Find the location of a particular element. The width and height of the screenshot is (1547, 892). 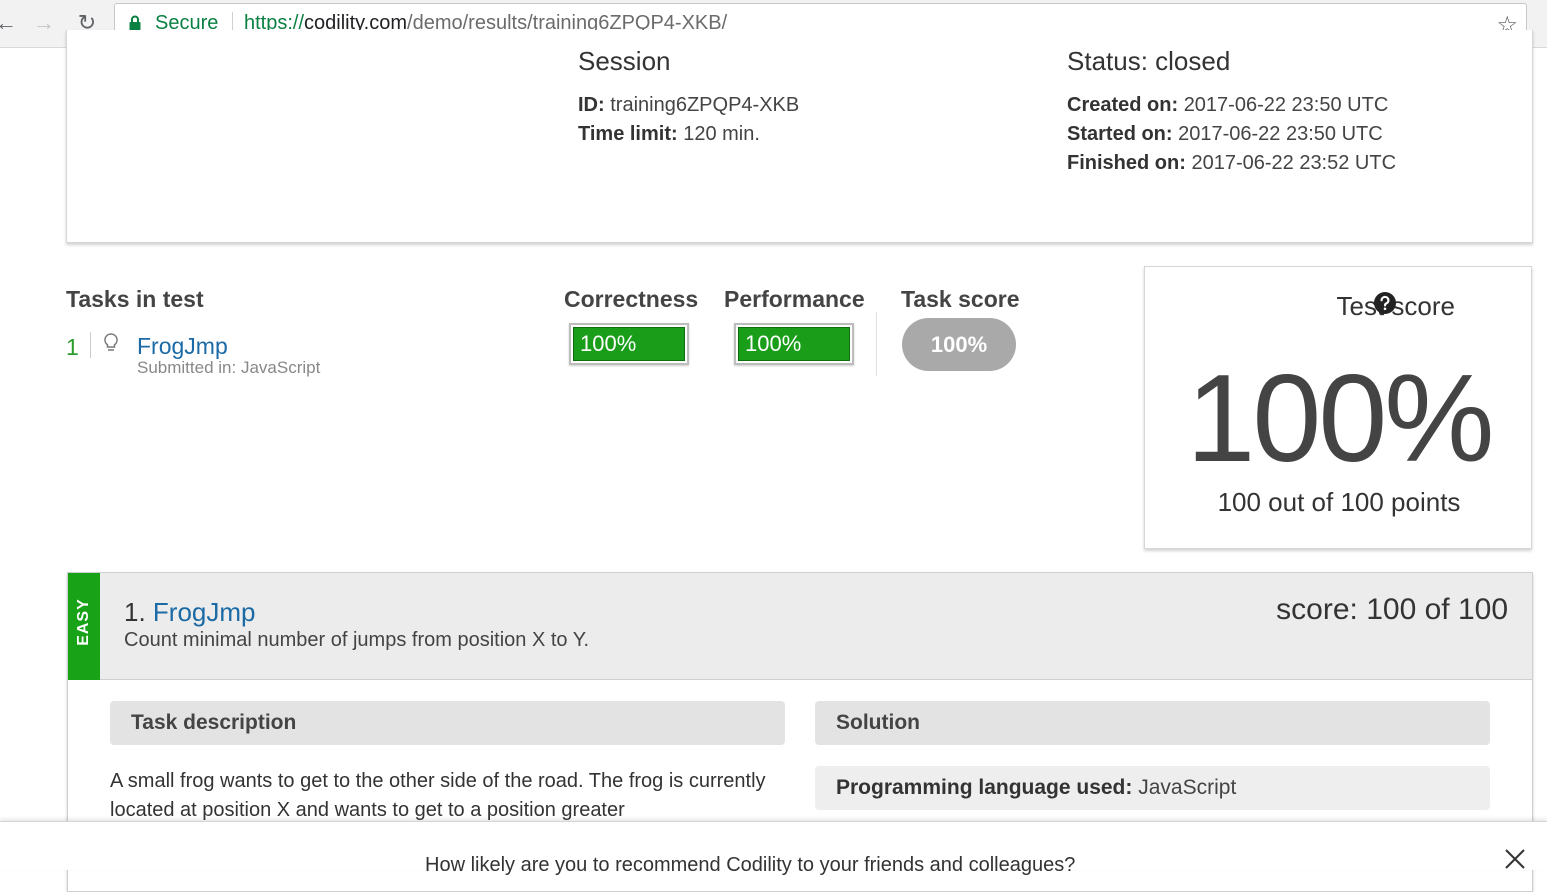

task-detail-score: score: 100 of 100 is located at coordinates (1392, 609).